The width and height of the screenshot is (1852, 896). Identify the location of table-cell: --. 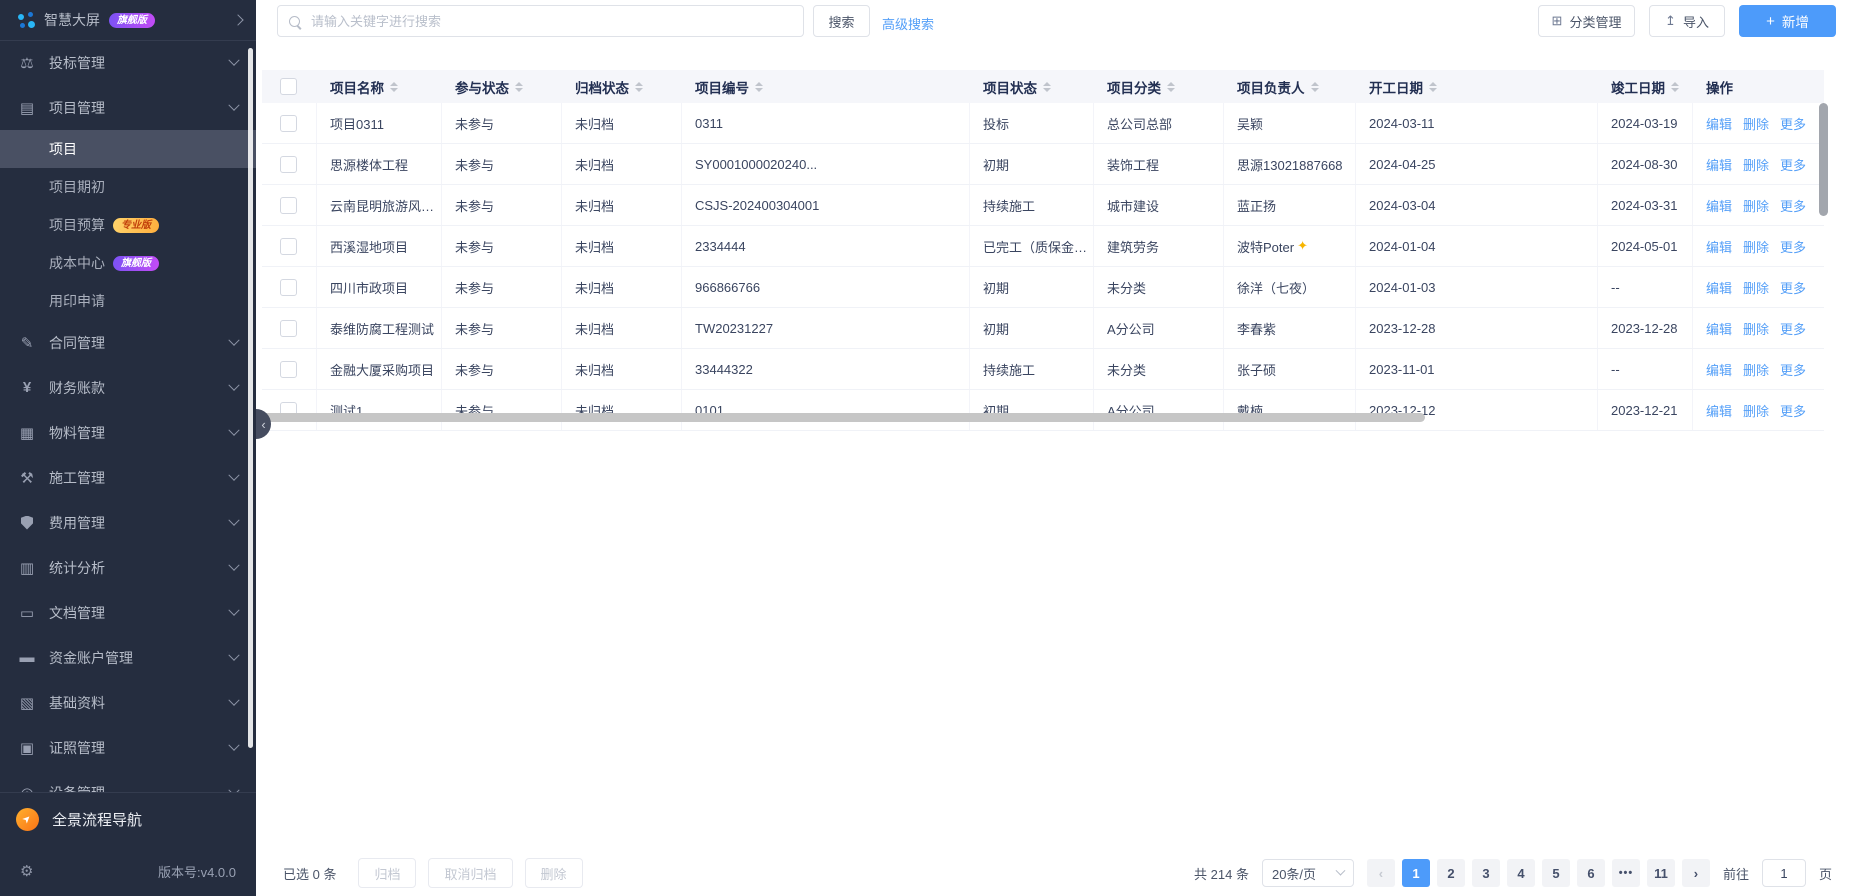
(1645, 369).